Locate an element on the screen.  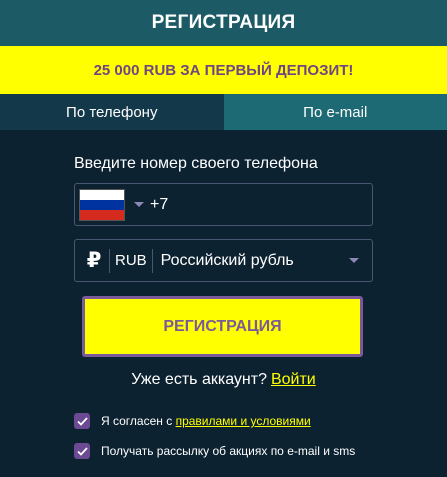
register-button-label: РЕГИСТРАЦИЯ is located at coordinates (222, 326).